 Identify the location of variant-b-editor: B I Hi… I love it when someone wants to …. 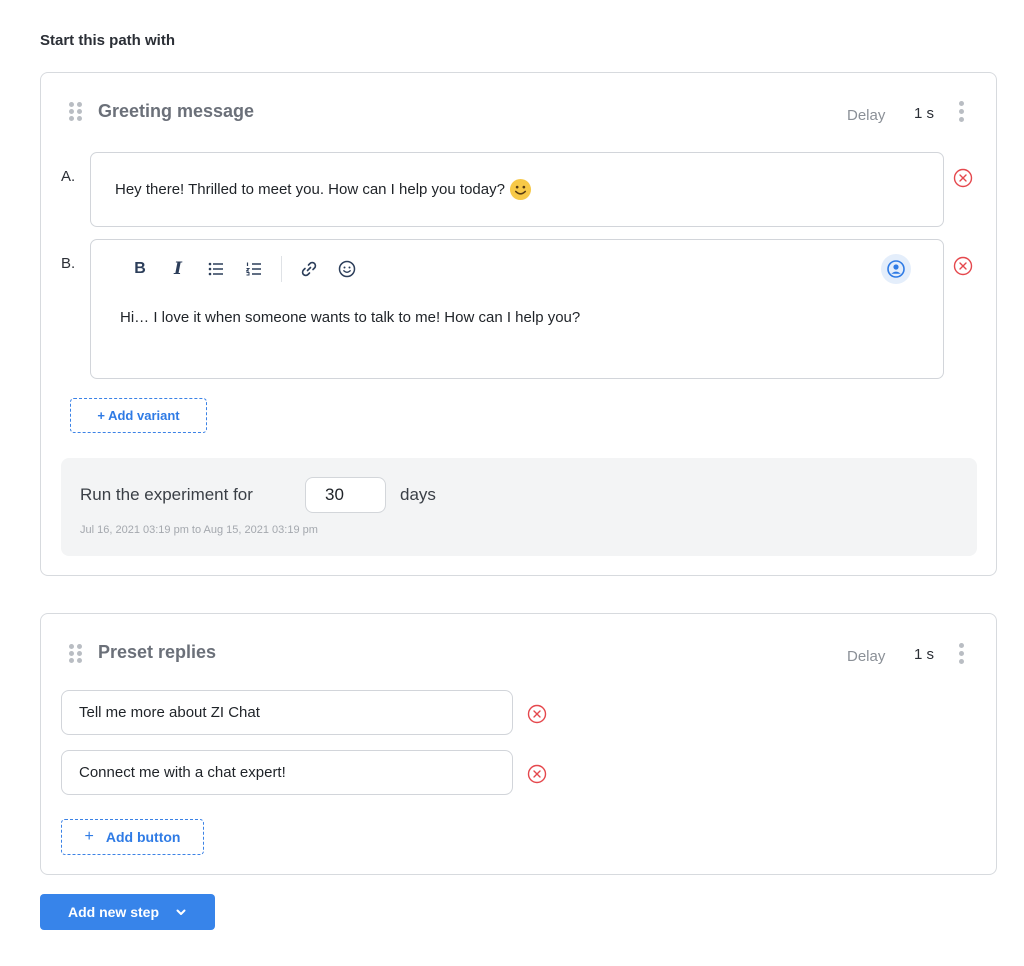
(517, 309).